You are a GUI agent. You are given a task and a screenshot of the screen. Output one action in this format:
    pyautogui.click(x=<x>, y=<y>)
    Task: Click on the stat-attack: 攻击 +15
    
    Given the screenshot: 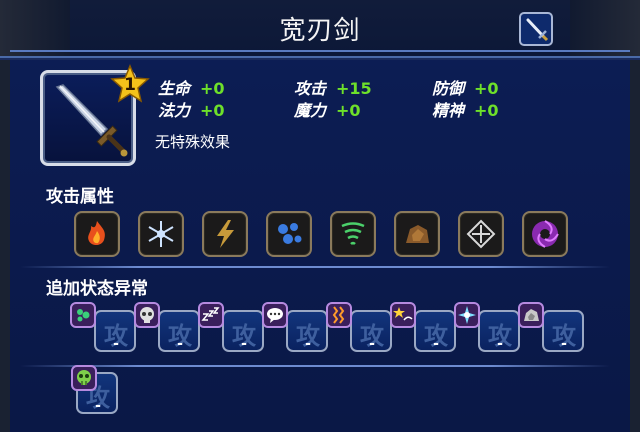 What is the action you would take?
    pyautogui.click(x=333, y=87)
    